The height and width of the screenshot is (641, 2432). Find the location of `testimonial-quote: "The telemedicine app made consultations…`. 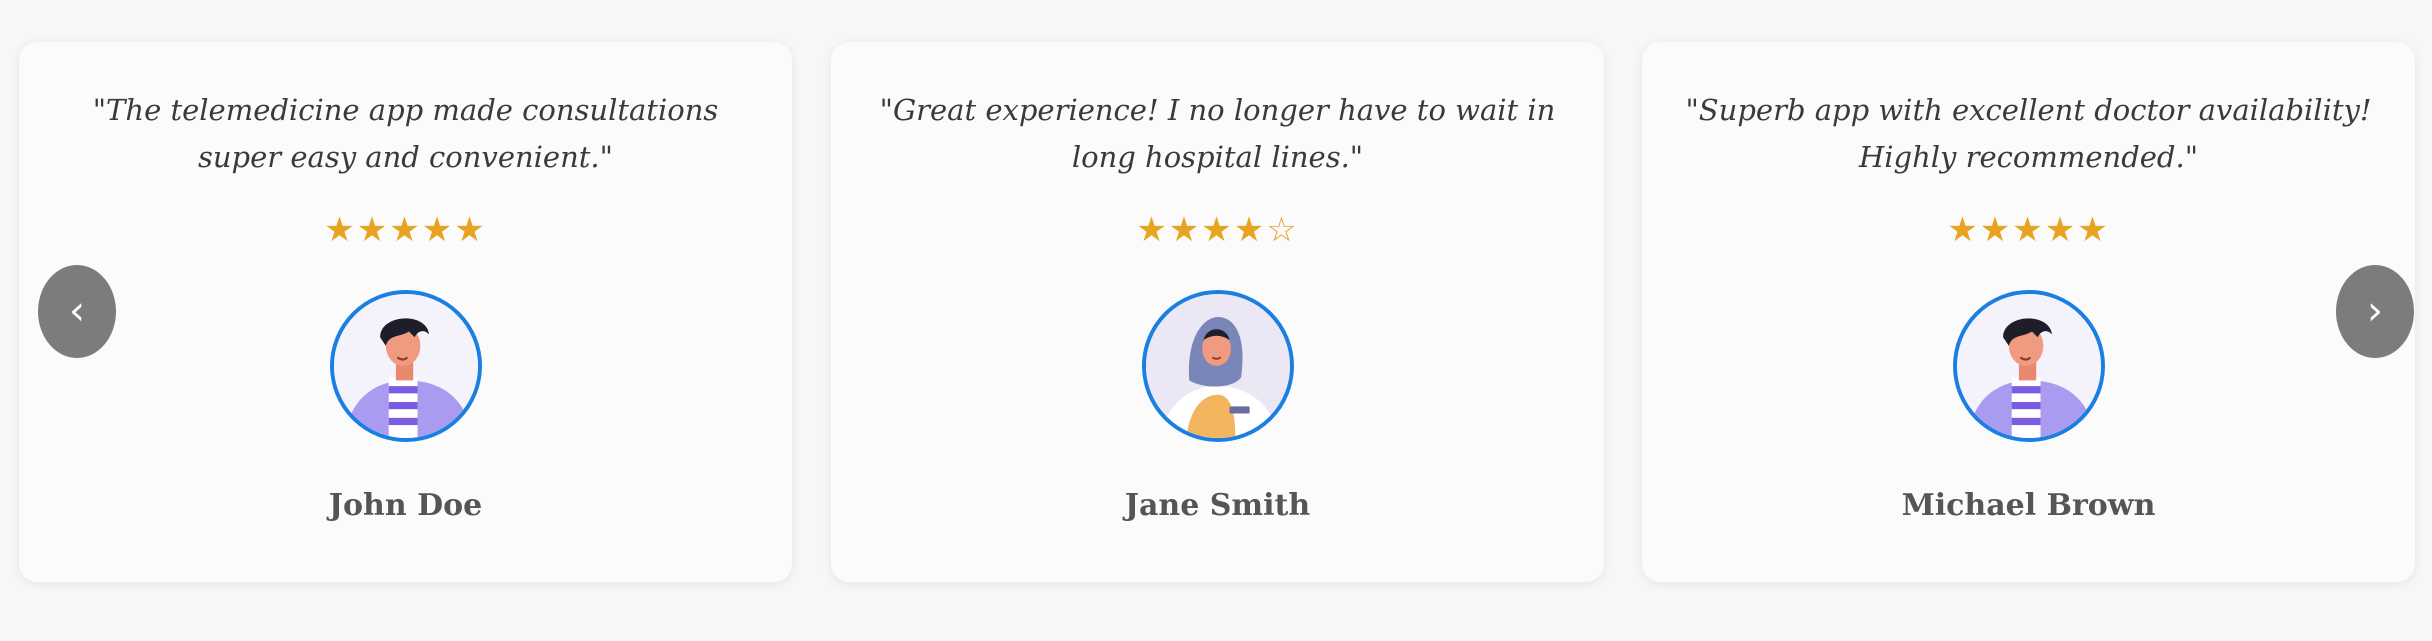

testimonial-quote: "The telemedicine app made consultations… is located at coordinates (405, 133).